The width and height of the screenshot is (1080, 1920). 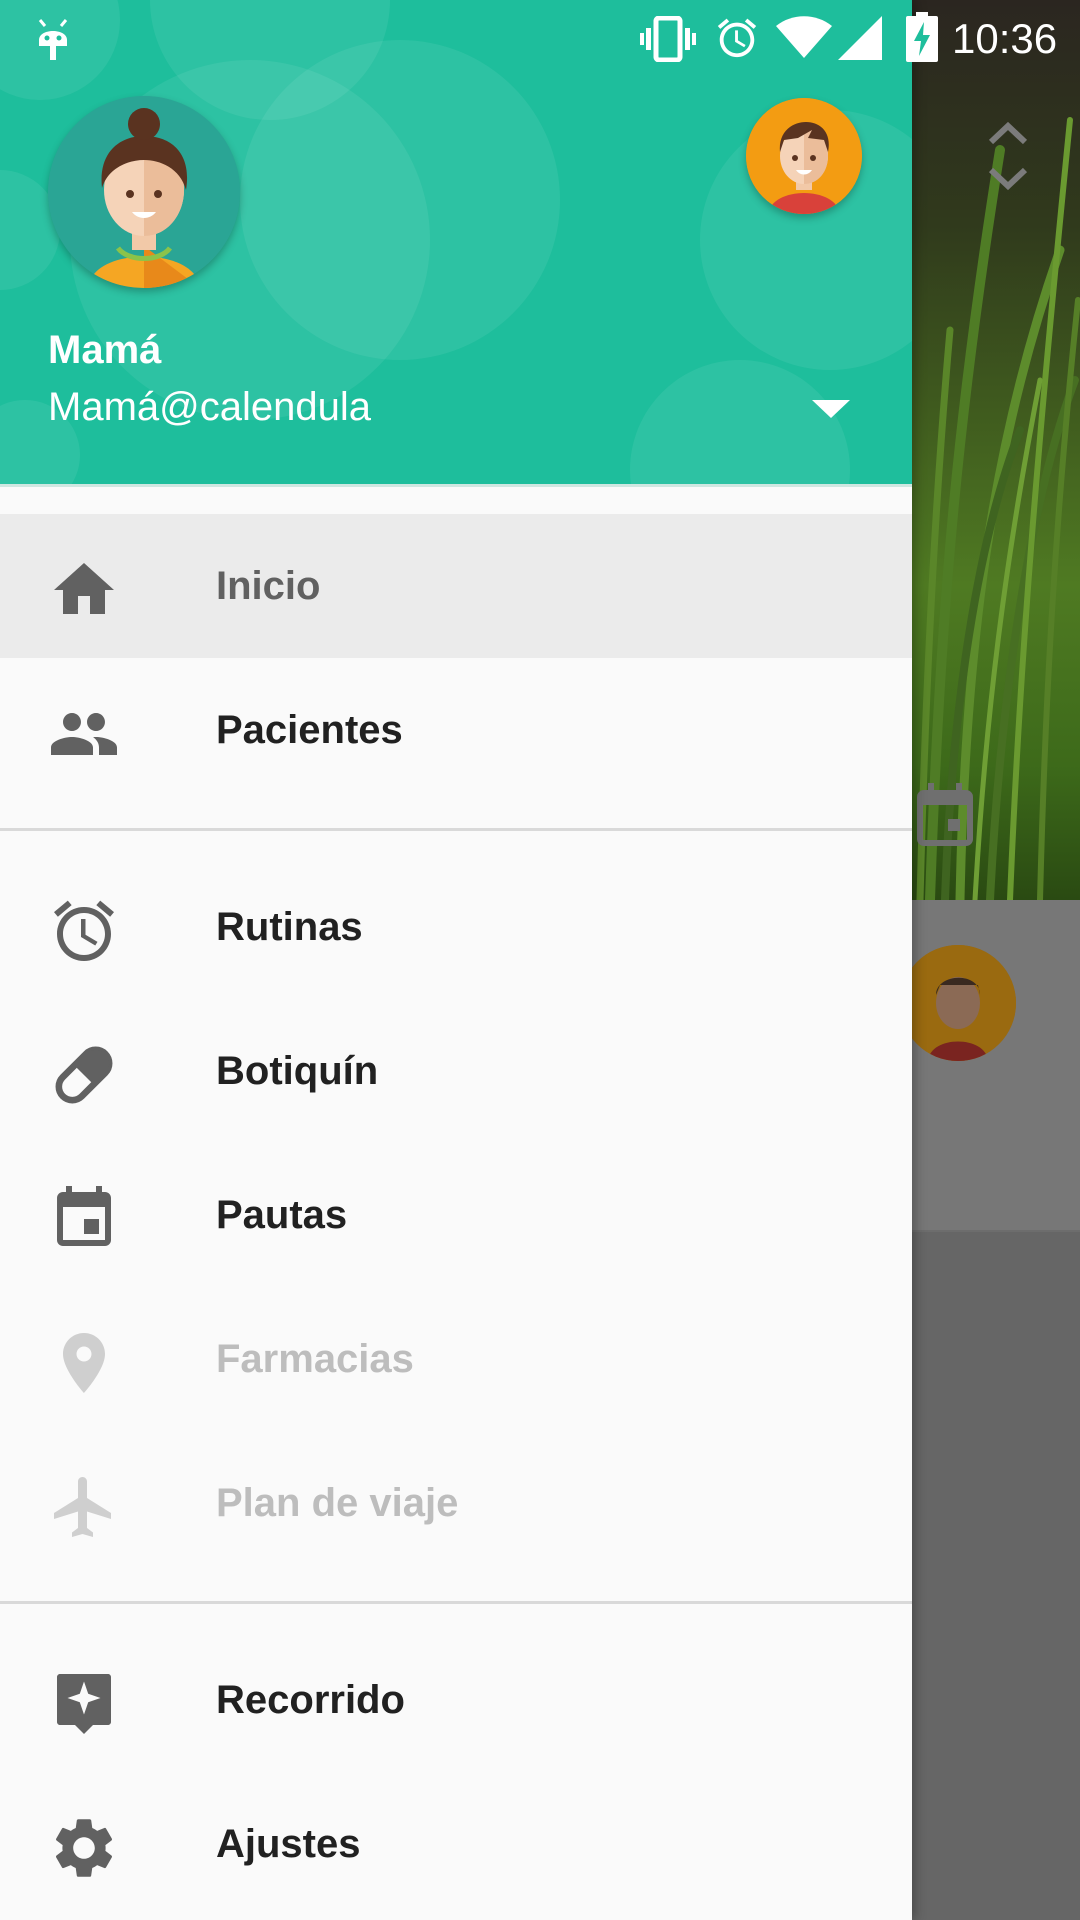 What do you see at coordinates (282, 1215) in the screenshot?
I see `menu-item-label: Pautas` at bounding box center [282, 1215].